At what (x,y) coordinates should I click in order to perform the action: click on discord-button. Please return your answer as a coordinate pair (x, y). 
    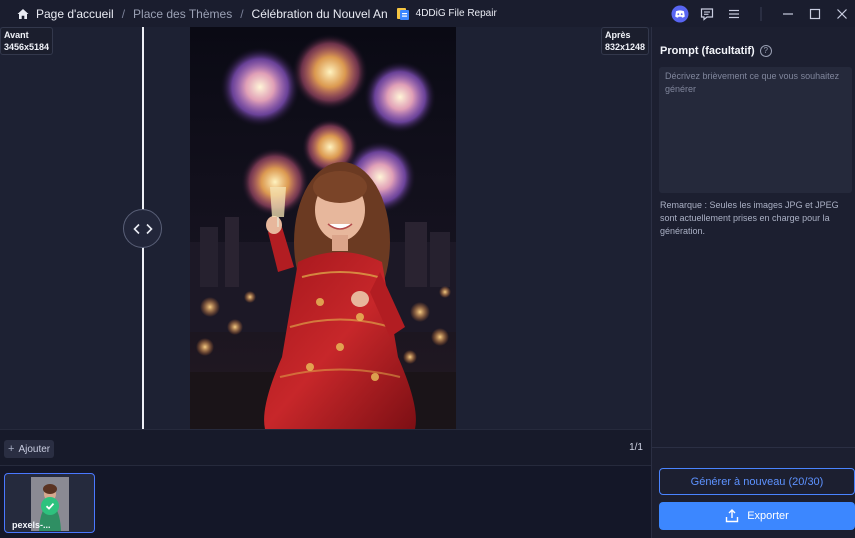
    Looking at the image, I should click on (679, 13).